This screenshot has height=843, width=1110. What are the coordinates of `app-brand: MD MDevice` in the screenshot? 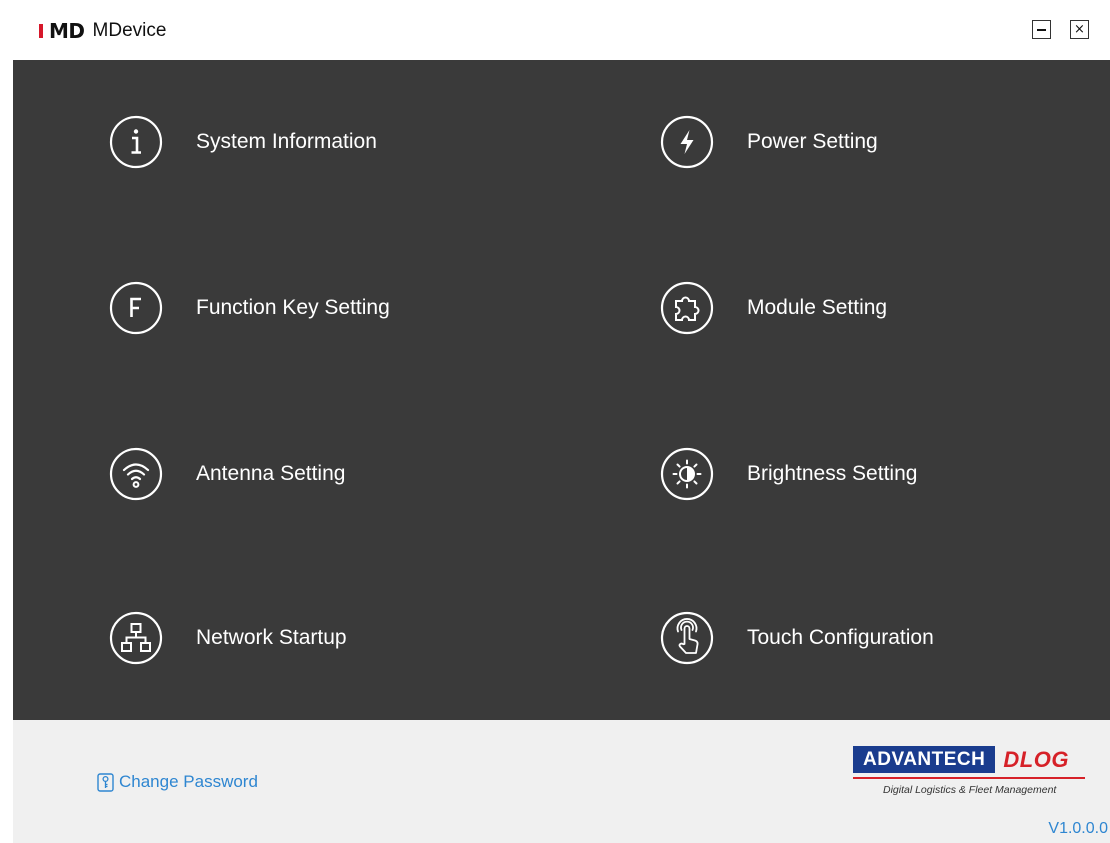 It's located at (102, 31).